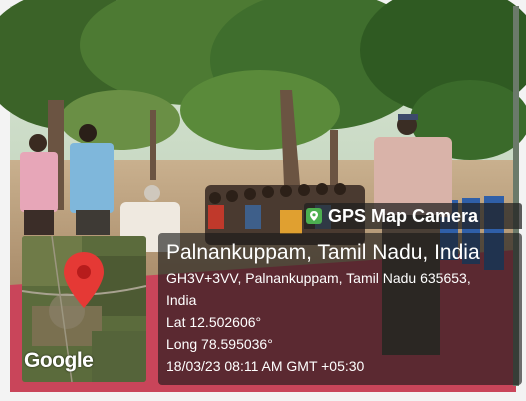 The height and width of the screenshot is (401, 526). Describe the element at coordinates (214, 322) in the screenshot. I see `latitude: Lat 12.502606°` at that location.